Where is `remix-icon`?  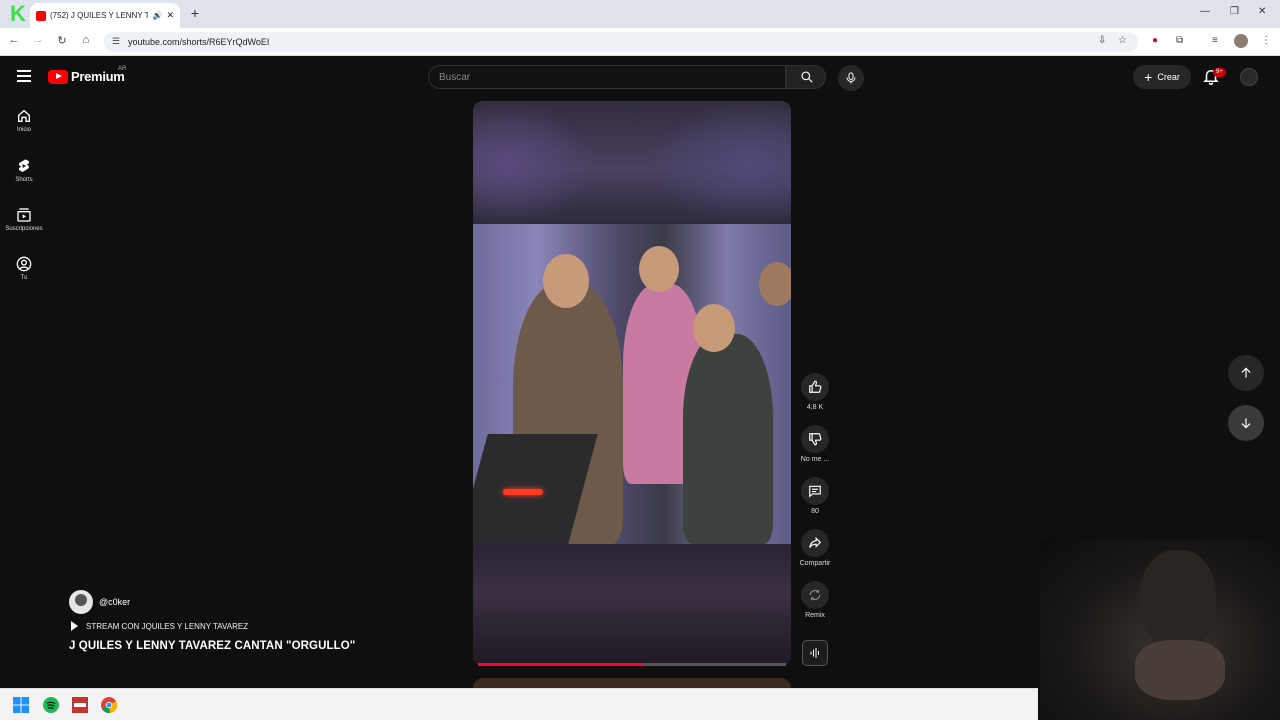
remix-icon is located at coordinates (815, 595).